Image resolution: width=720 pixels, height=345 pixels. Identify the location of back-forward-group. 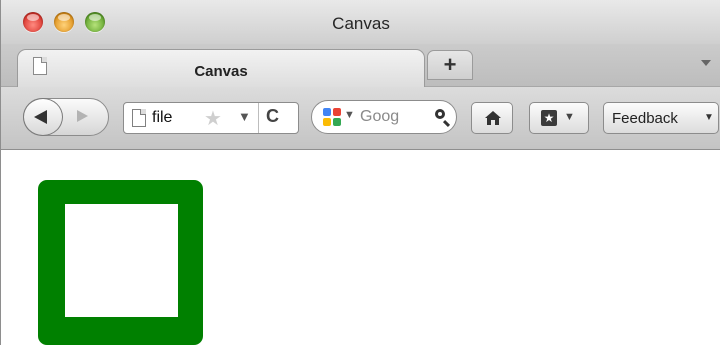
(66, 117).